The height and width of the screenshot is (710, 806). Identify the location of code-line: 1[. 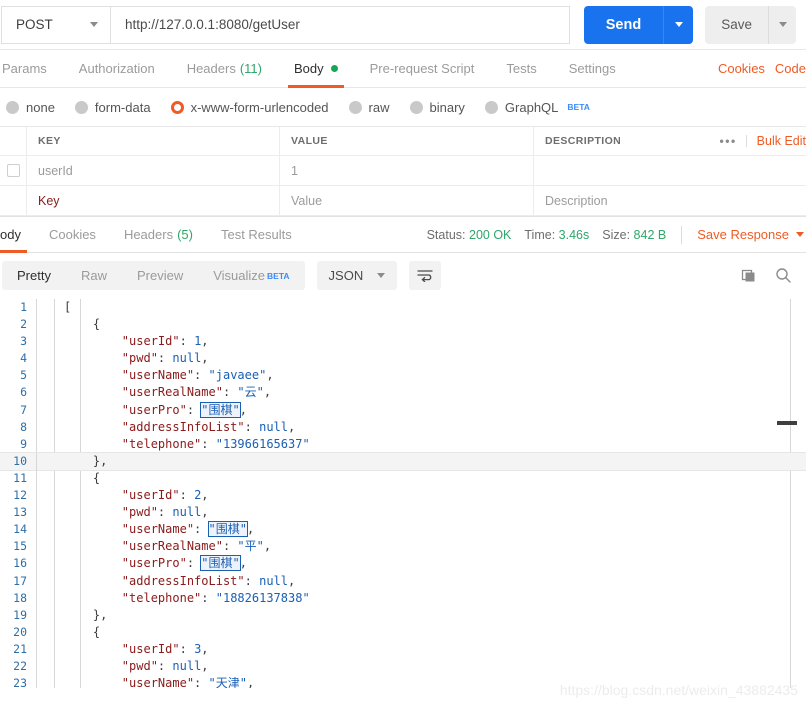
(403, 308).